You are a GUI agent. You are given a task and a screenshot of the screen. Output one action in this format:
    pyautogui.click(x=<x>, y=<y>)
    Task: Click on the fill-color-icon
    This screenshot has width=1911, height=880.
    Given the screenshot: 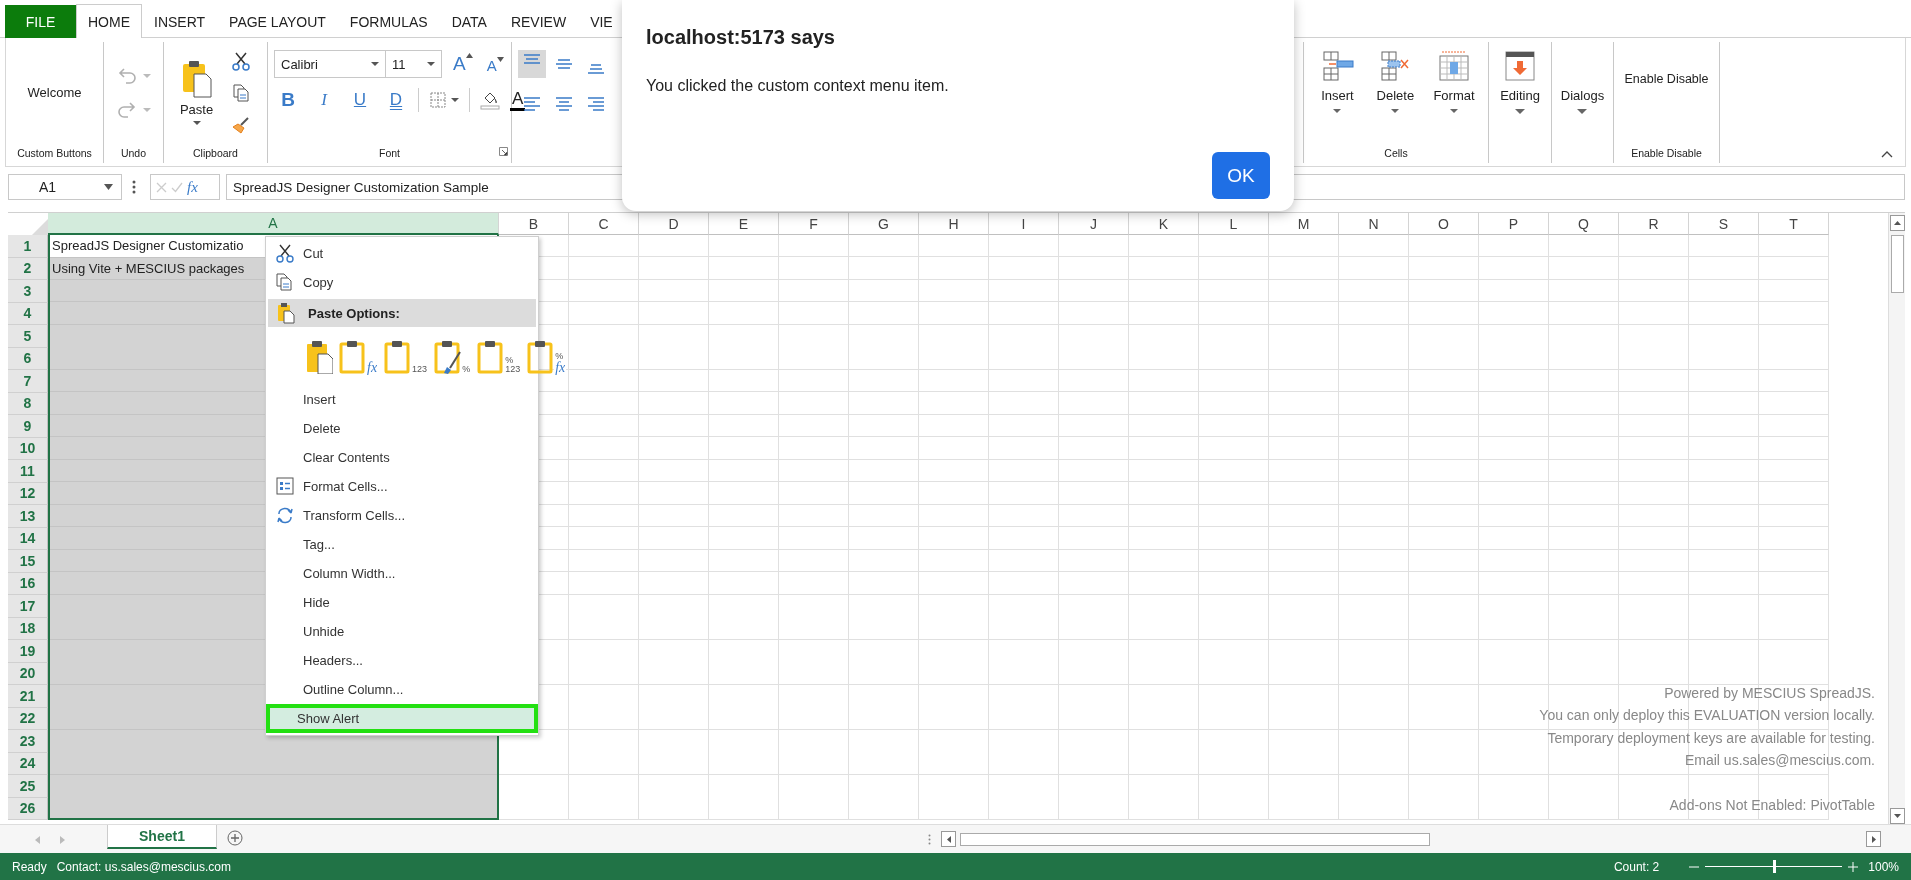 What is the action you would take?
    pyautogui.click(x=490, y=100)
    